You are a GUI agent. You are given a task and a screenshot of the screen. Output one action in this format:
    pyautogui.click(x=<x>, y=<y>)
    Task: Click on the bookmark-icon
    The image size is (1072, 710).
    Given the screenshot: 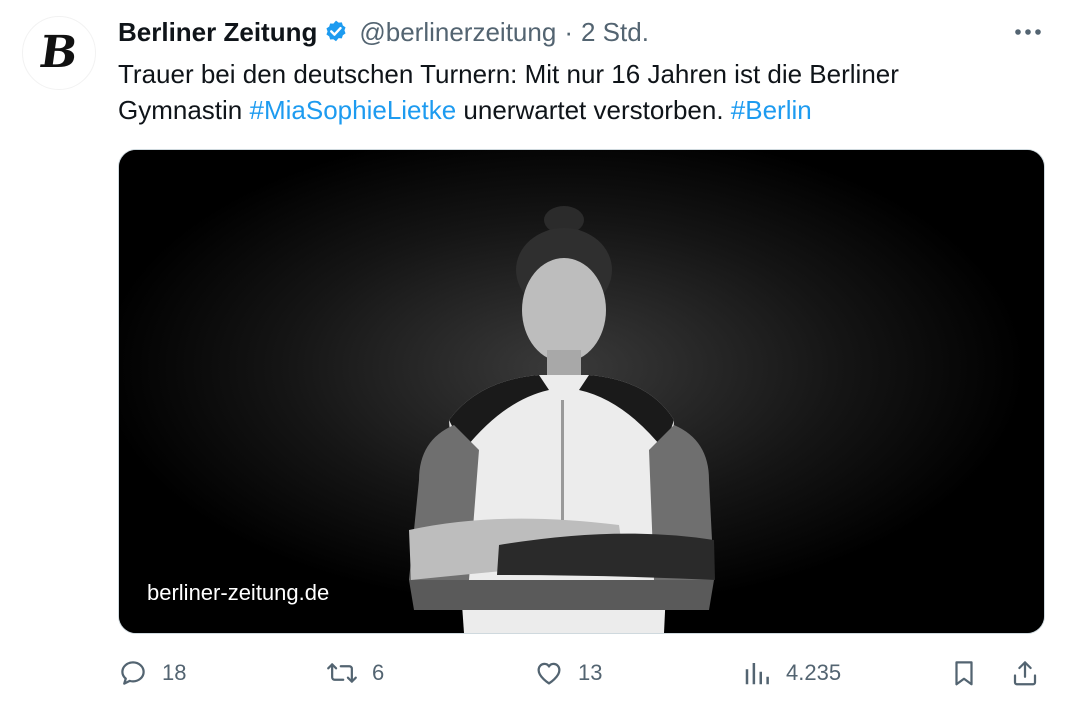 What is the action you would take?
    pyautogui.click(x=964, y=673)
    